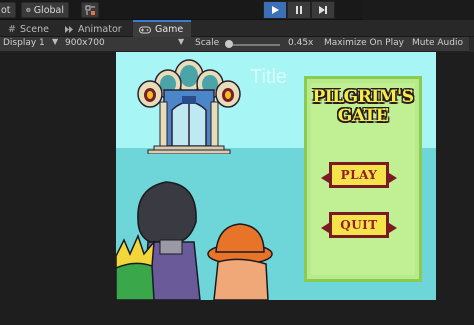 The image size is (474, 325). Describe the element at coordinates (194, 240) in the screenshot. I see `characters-illustration` at that location.